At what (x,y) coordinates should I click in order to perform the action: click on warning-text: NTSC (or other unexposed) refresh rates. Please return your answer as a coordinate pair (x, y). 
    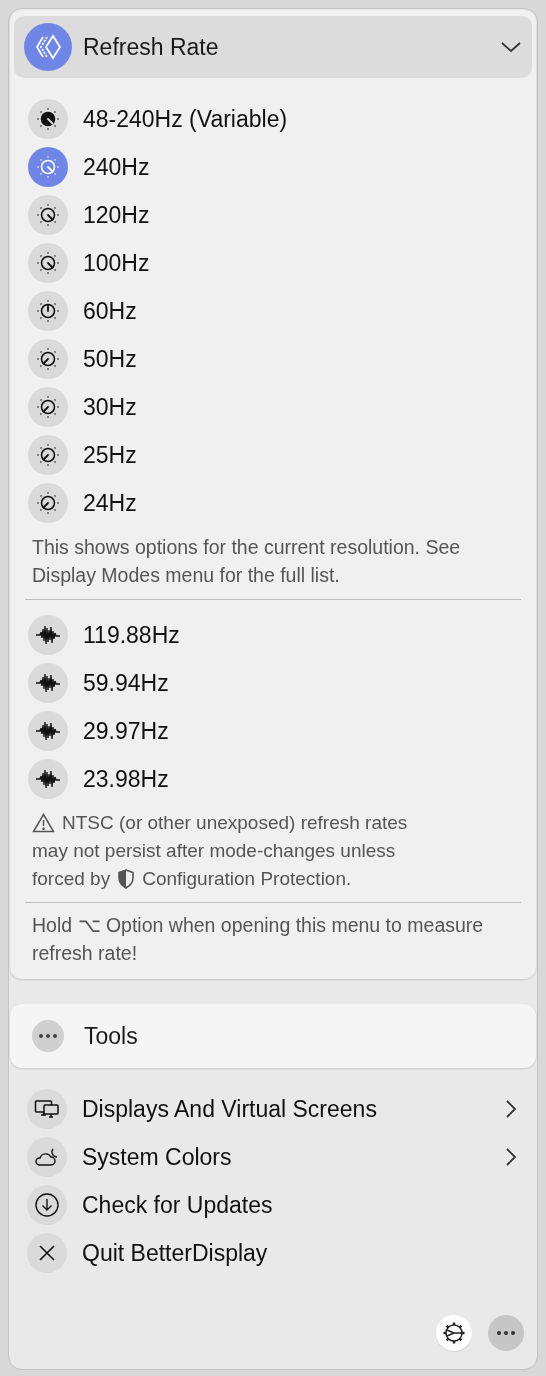
    Looking at the image, I should click on (235, 823).